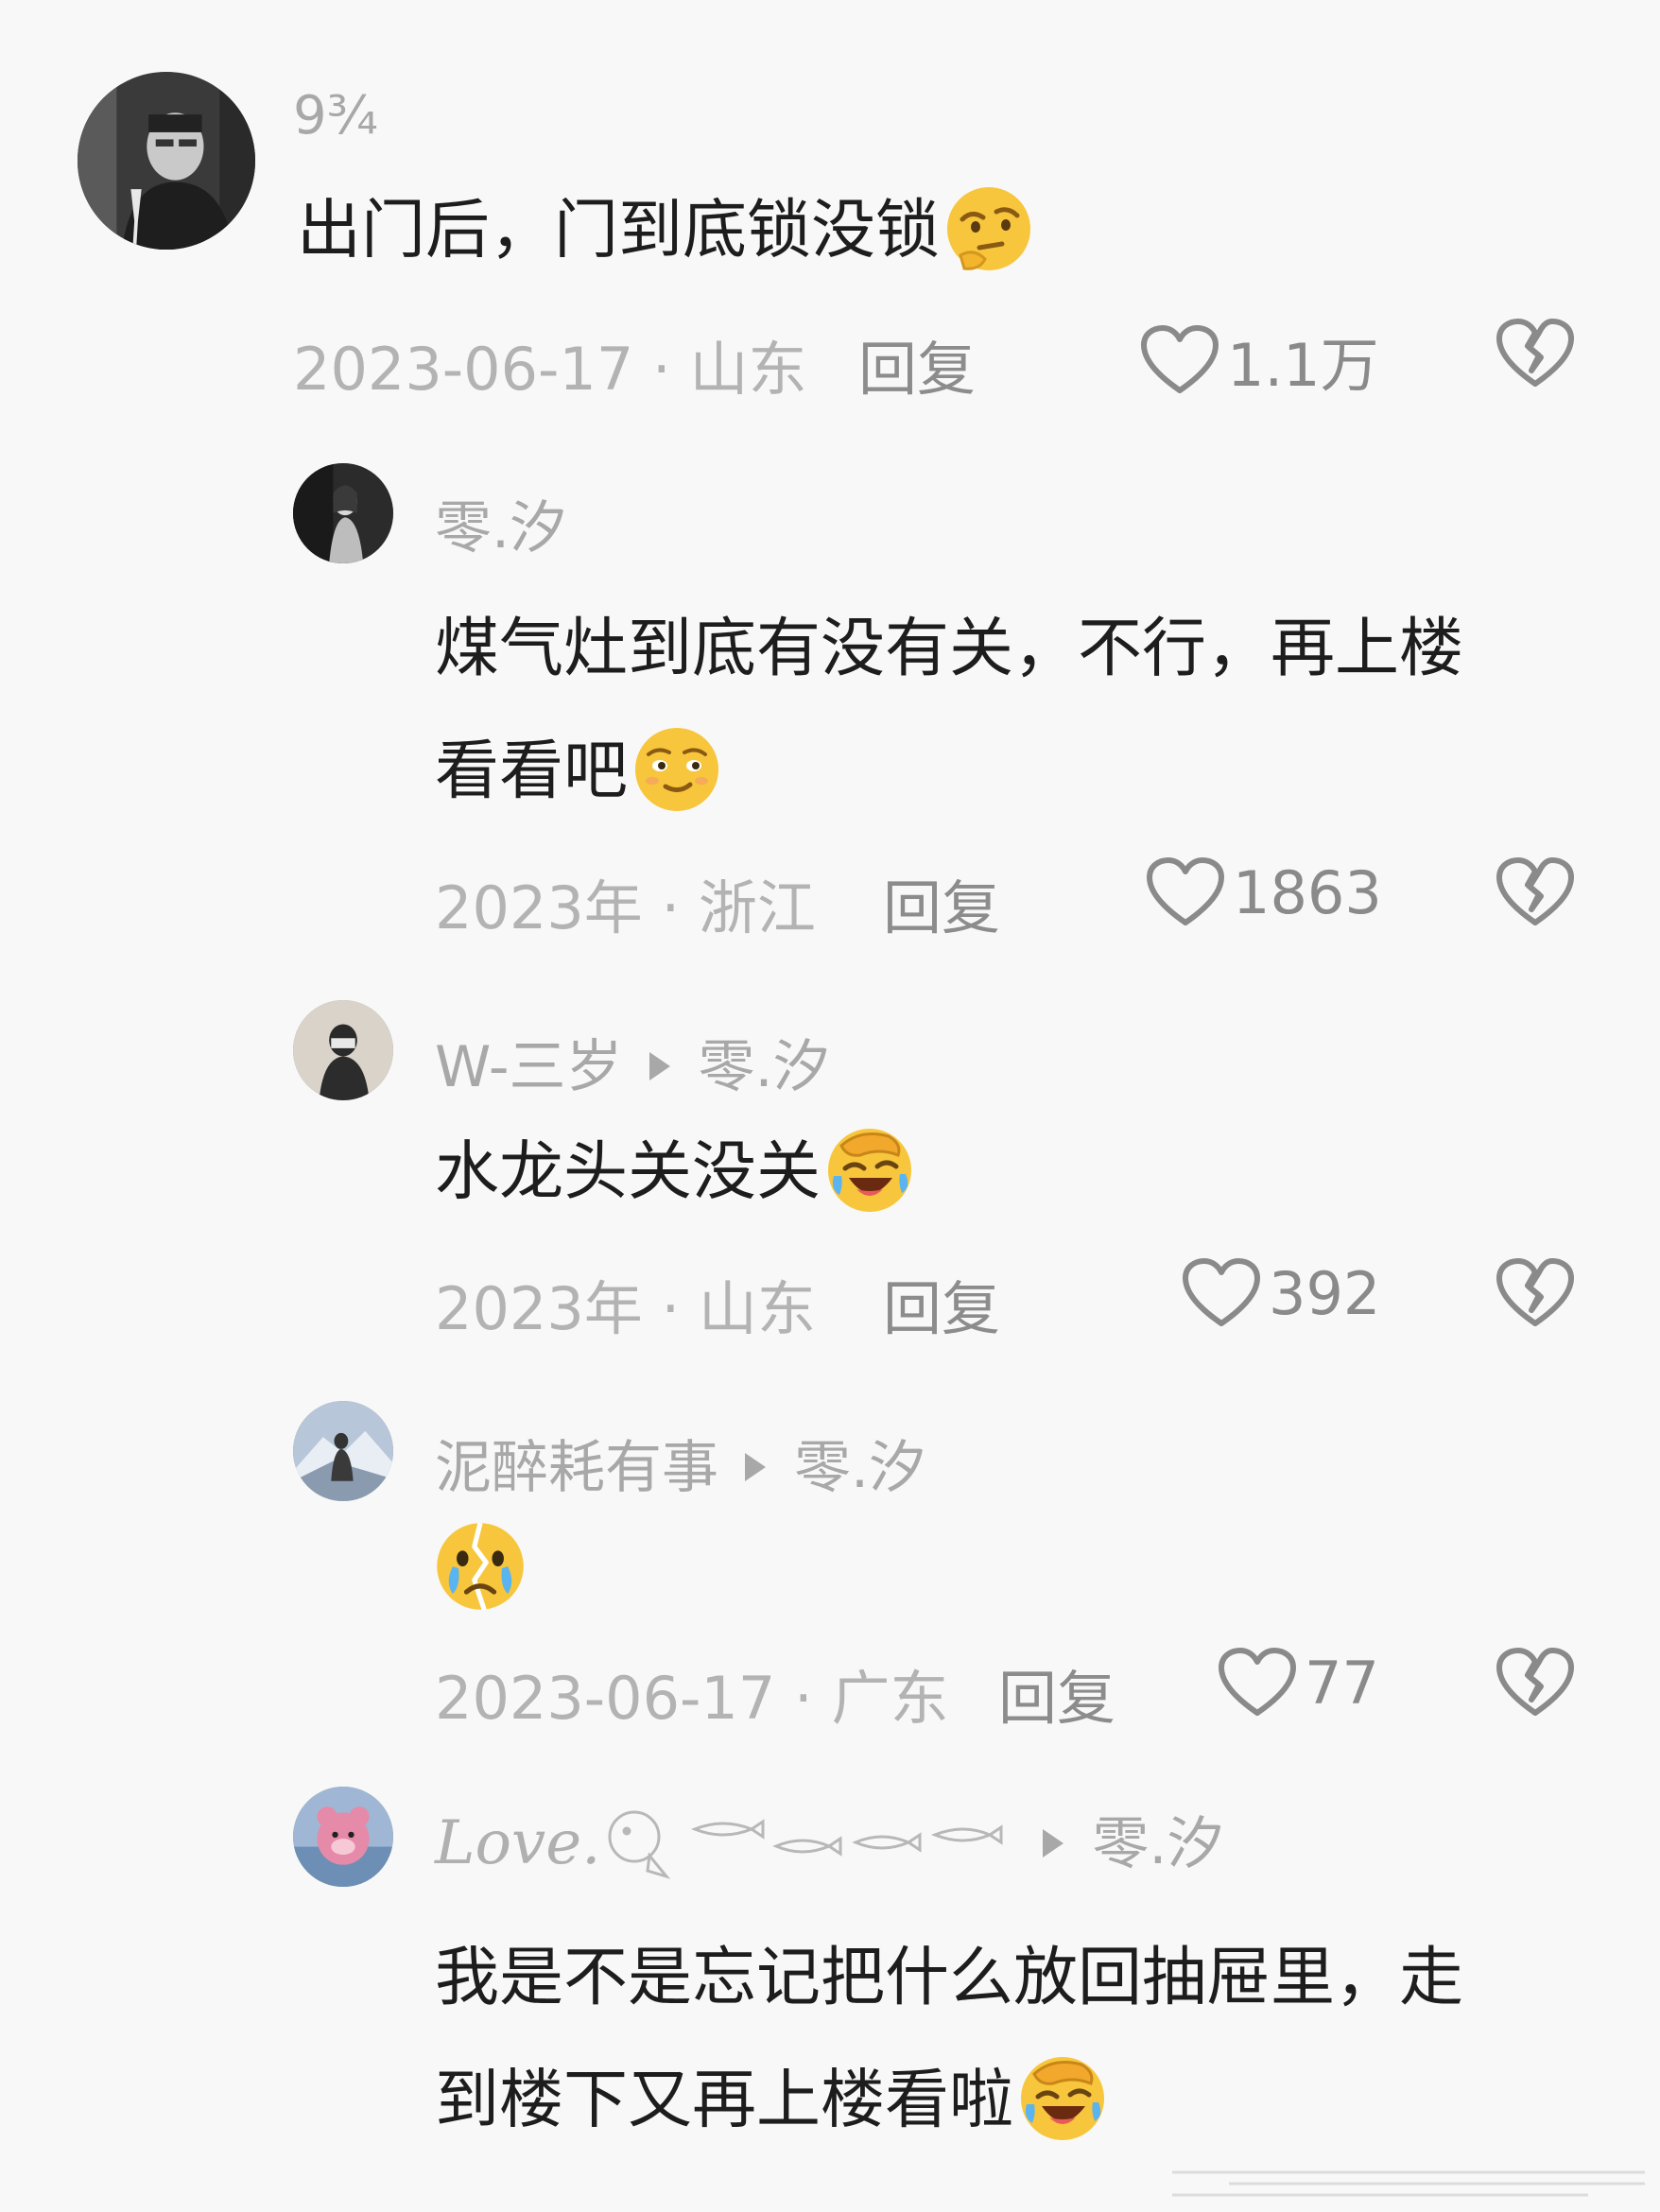  Describe the element at coordinates (625, 1308) in the screenshot. I see `comment-meta: 2023年 · 山东` at that location.